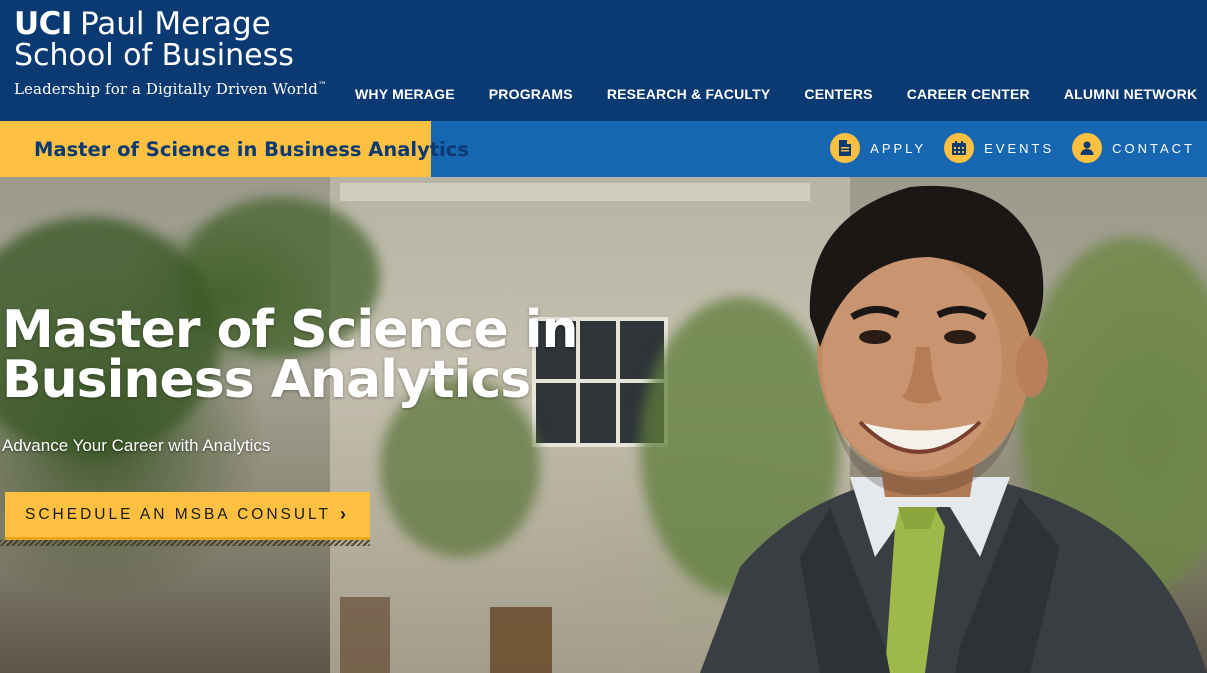 The height and width of the screenshot is (673, 1207). What do you see at coordinates (166, 89) in the screenshot?
I see `tagline-text: Leadership for a Digitally Driven World` at bounding box center [166, 89].